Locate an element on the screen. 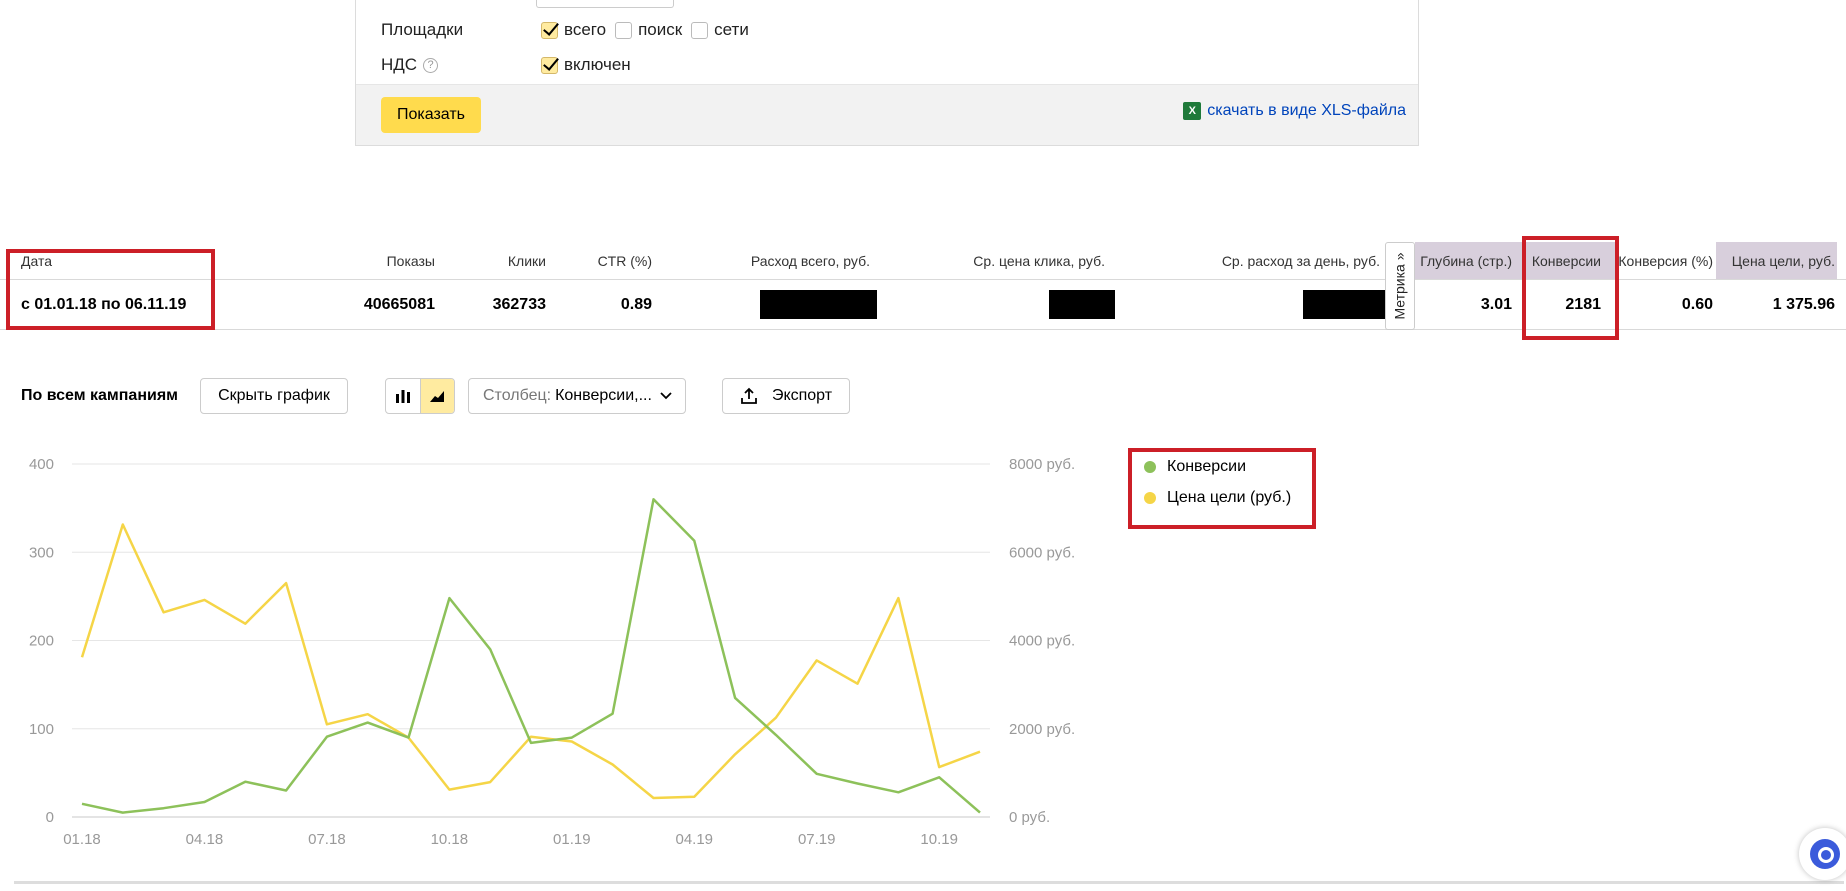 This screenshot has width=1846, height=891. platforms-label: Площадки is located at coordinates (422, 29).